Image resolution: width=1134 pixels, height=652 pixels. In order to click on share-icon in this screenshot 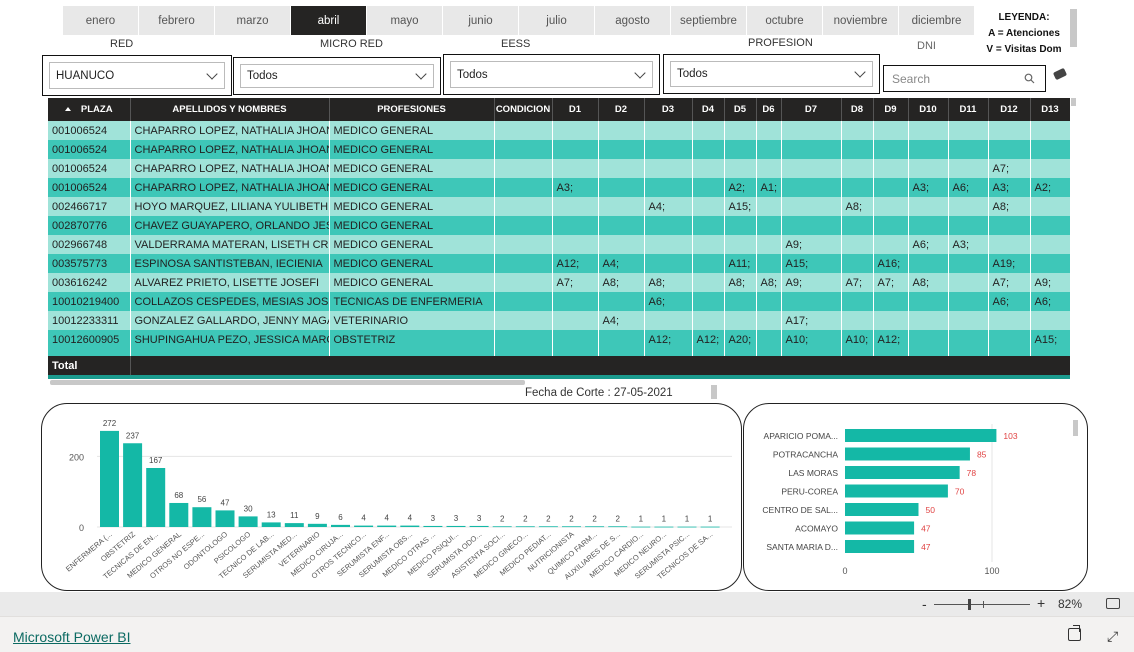, I will do `click(1074, 633)`.